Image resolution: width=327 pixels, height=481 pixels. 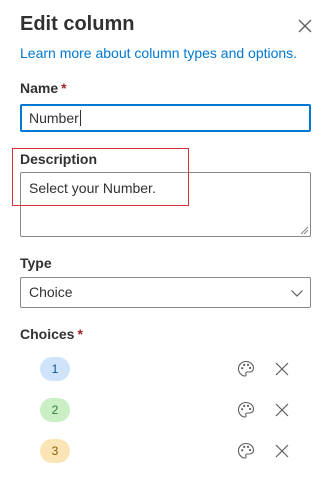 I want to click on type-selected-value: Choice, so click(x=51, y=292).